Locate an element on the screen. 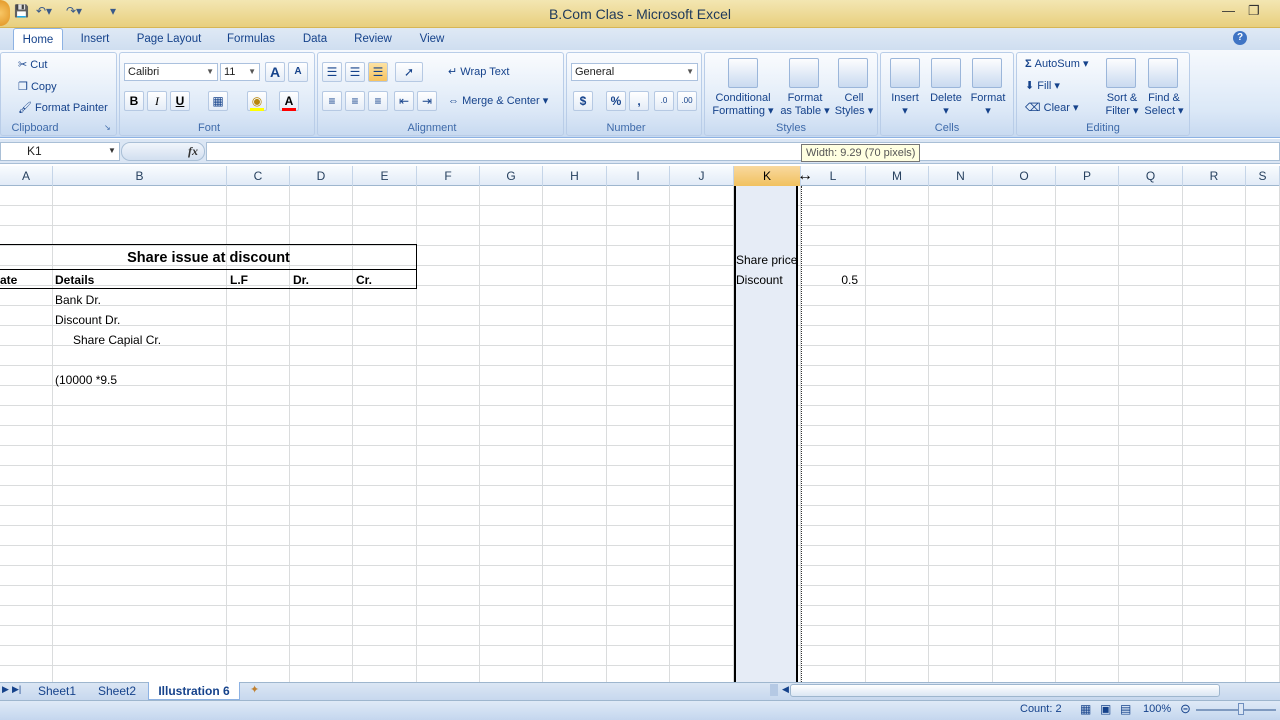 This screenshot has width=1280, height=720. k-share-price-cell: Share price is located at coordinates (769, 260).